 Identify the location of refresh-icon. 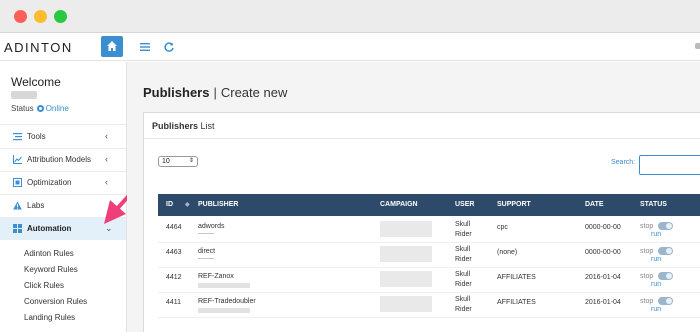
(169, 49).